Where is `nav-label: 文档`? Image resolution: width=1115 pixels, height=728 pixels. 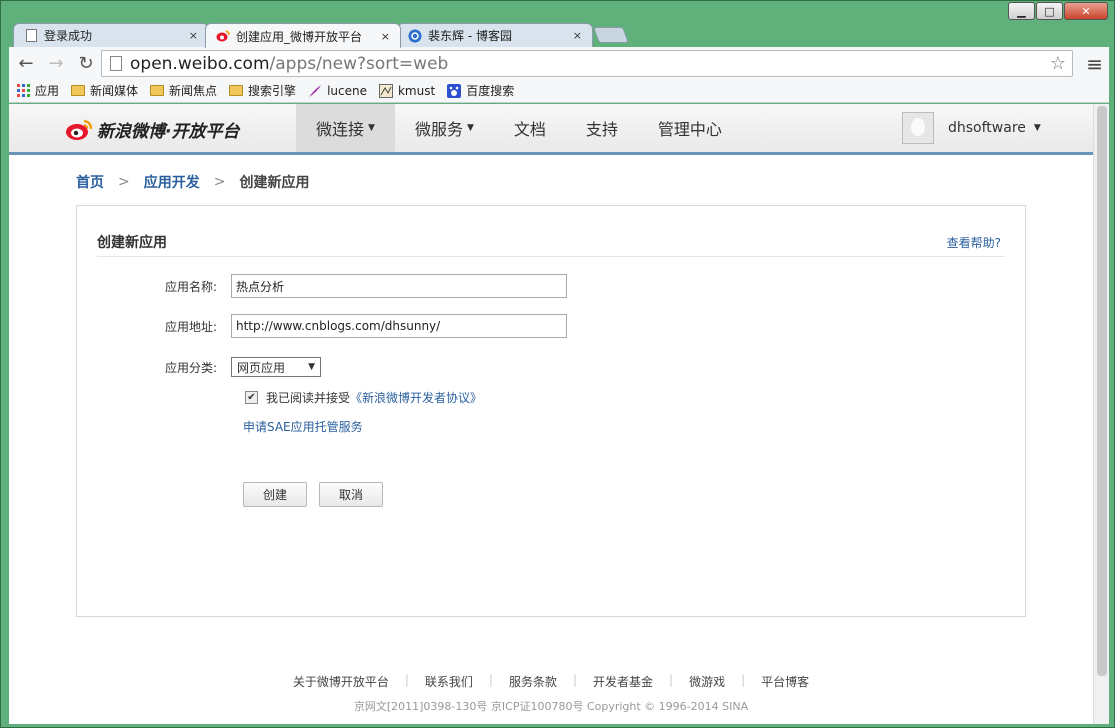
nav-label: 文档 is located at coordinates (529, 129).